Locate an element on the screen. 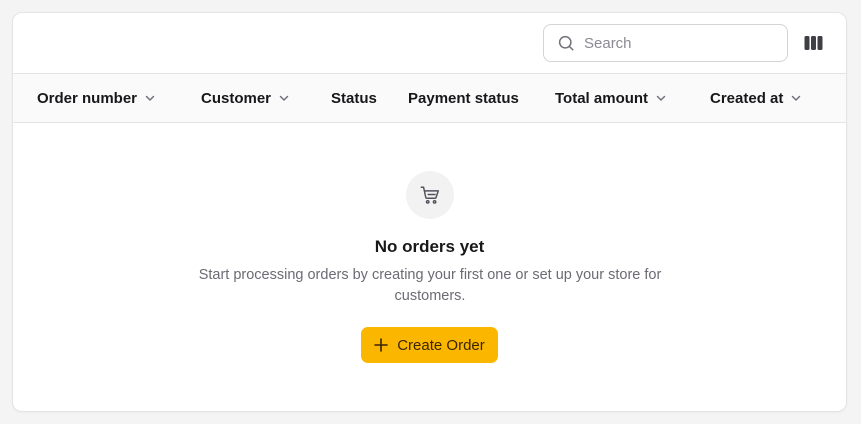 This screenshot has height=424, width=861. empty-state-icon-circle is located at coordinates (430, 195).